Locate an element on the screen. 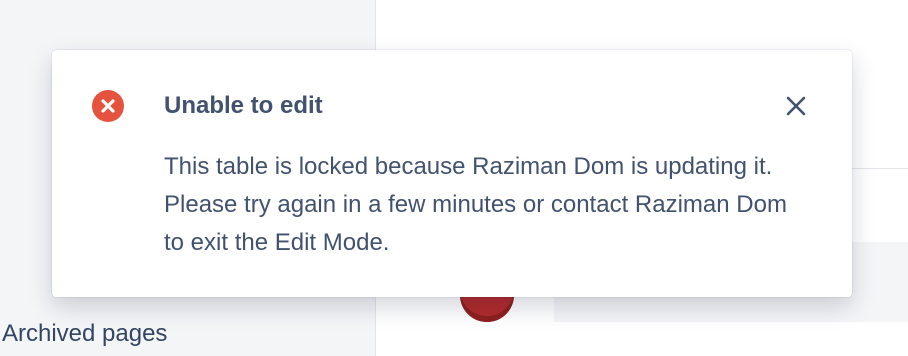 The width and height of the screenshot is (908, 356). close-icon is located at coordinates (796, 106).